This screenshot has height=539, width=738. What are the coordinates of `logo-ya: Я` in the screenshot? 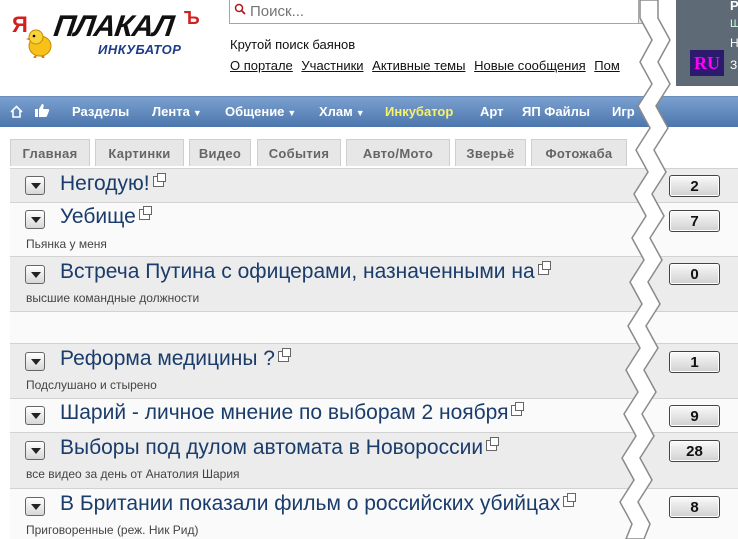 It's located at (20, 24).